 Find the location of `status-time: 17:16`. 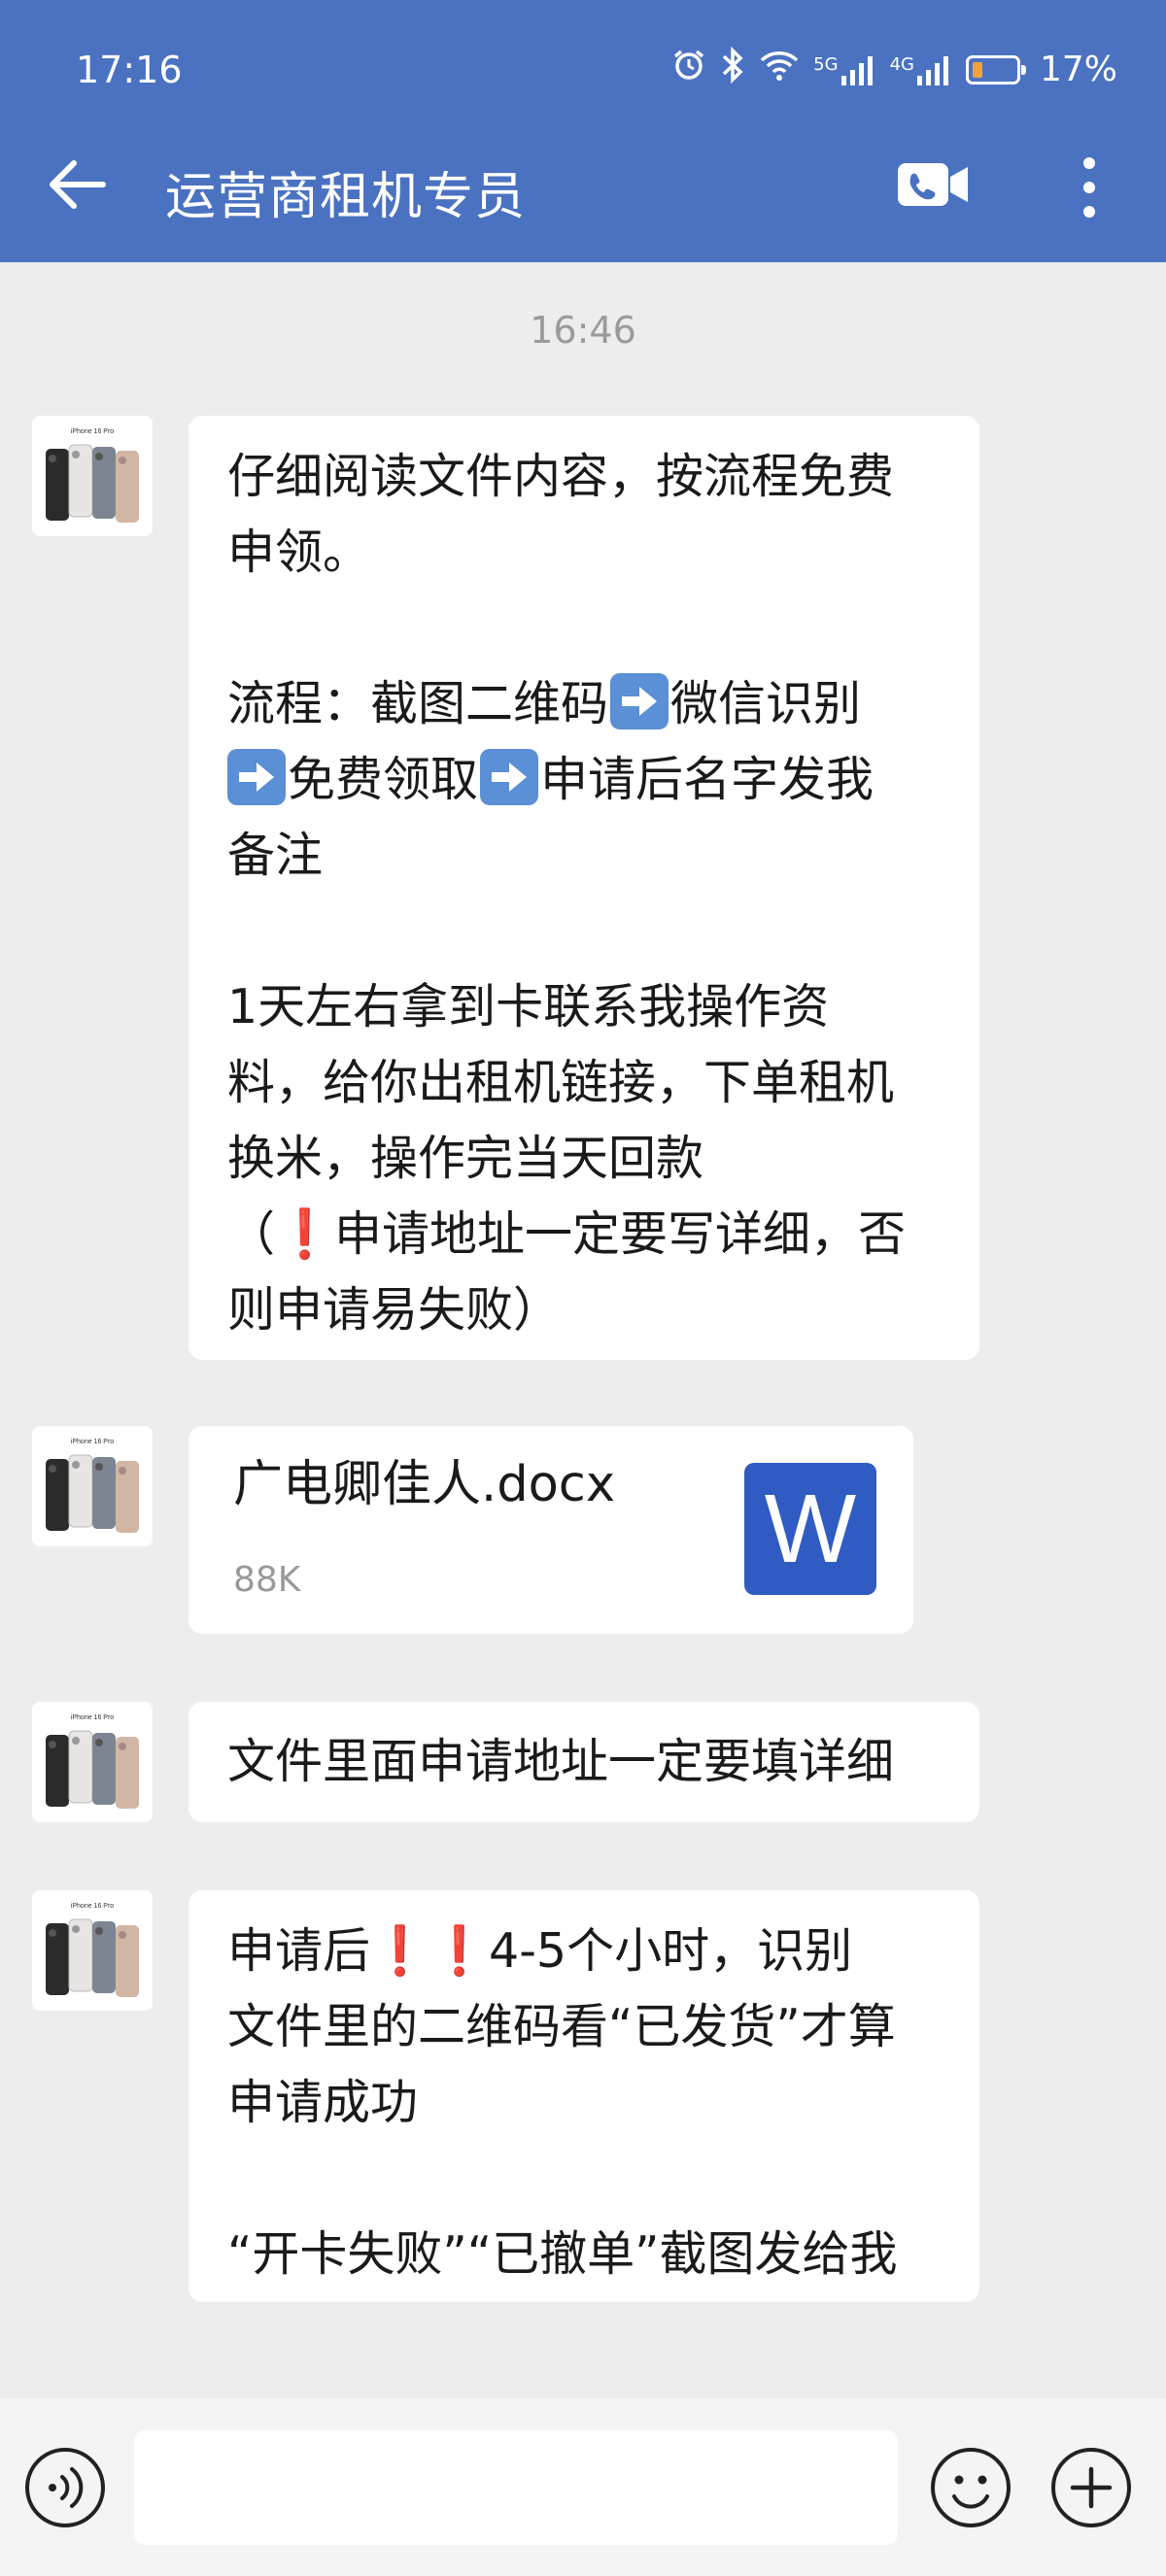

status-time: 17:16 is located at coordinates (129, 70).